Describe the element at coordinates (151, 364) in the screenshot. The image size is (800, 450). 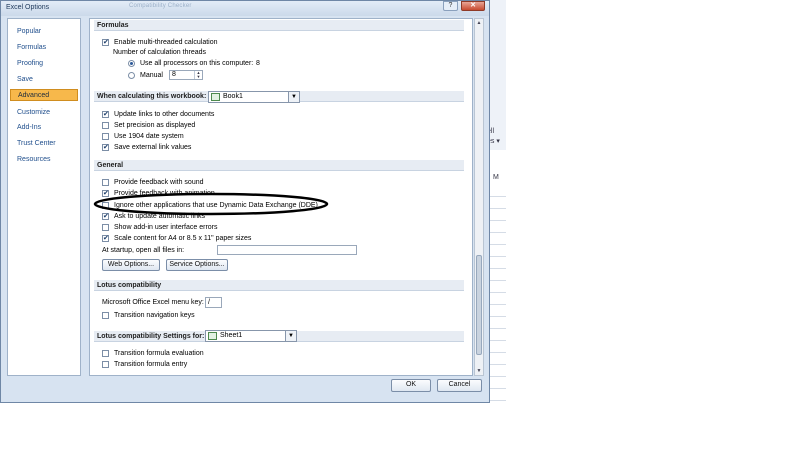
I see `transition-formula-entry-label: Transition formula entry` at that location.